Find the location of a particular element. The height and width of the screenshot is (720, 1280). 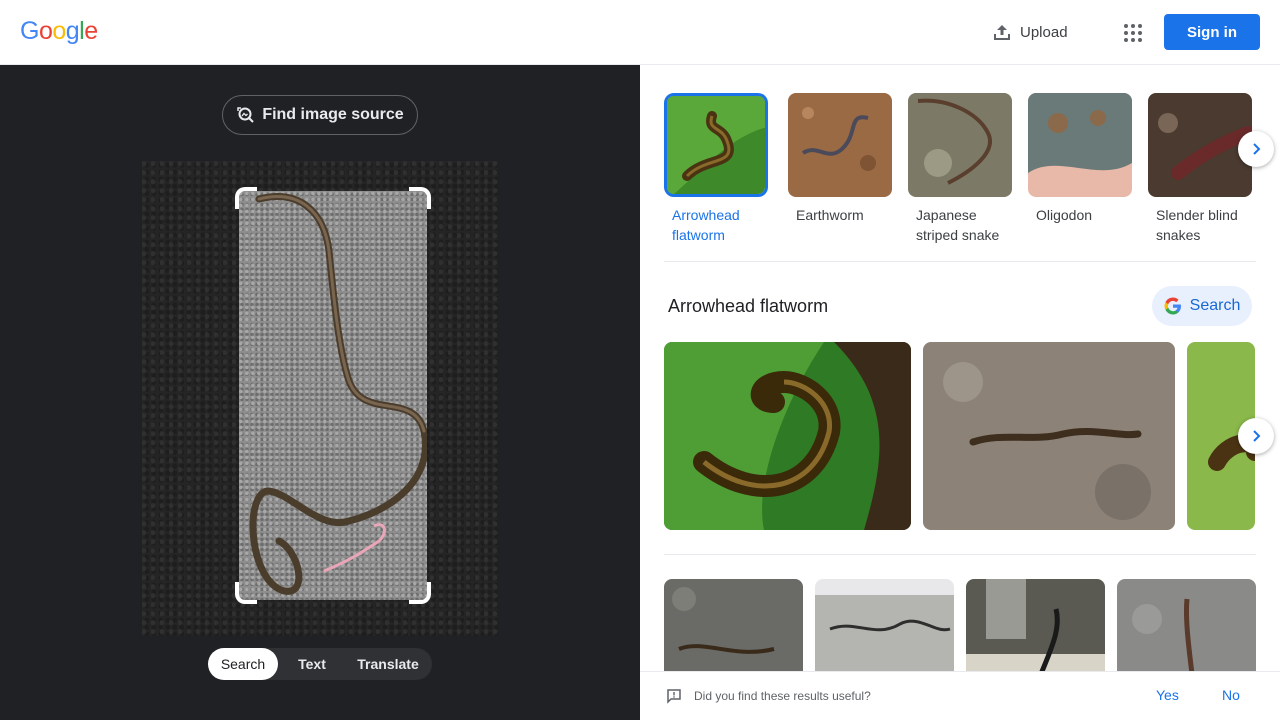

find-image-source-button: Find image source is located at coordinates (320, 115).